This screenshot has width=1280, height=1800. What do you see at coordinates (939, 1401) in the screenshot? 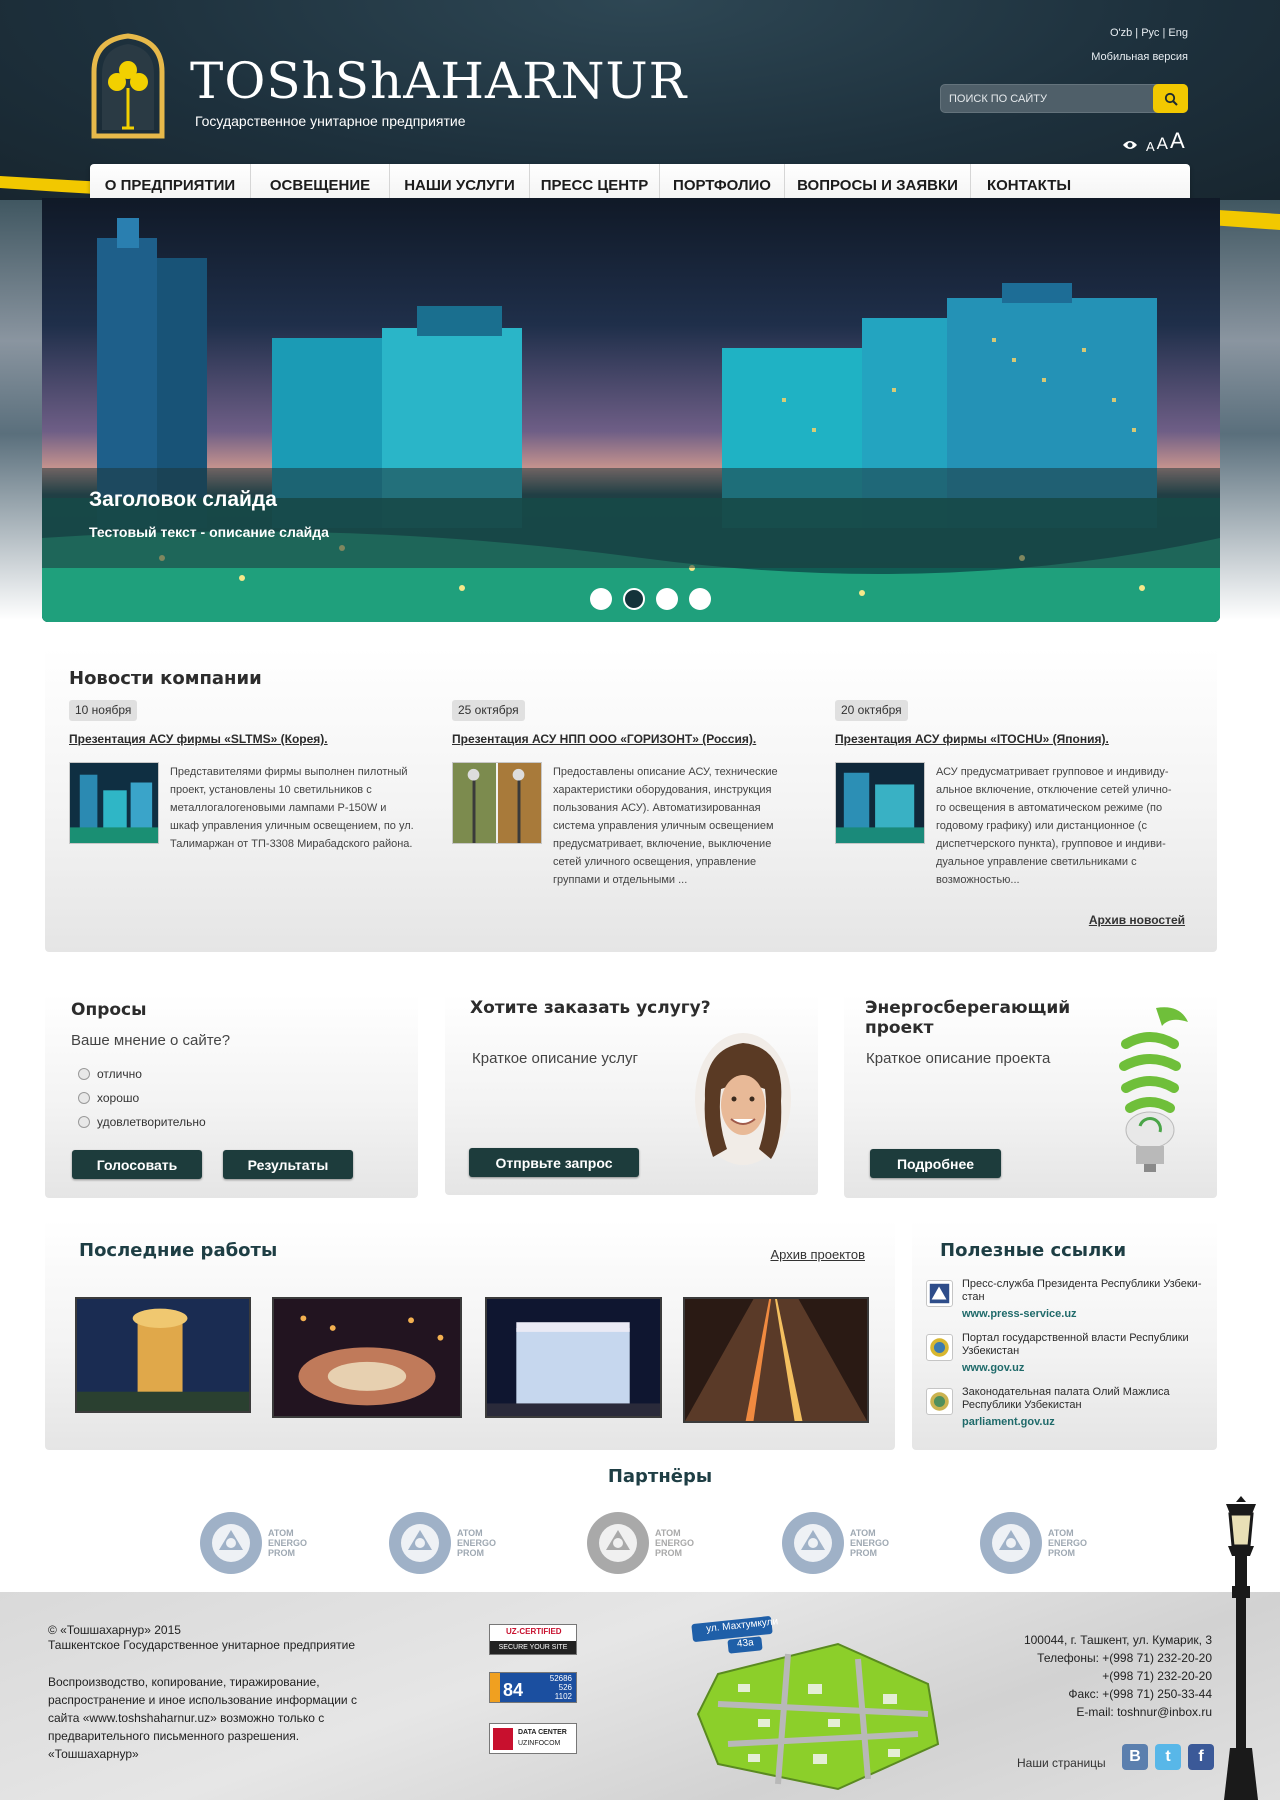
I see `parliament-emblem-icon` at bounding box center [939, 1401].